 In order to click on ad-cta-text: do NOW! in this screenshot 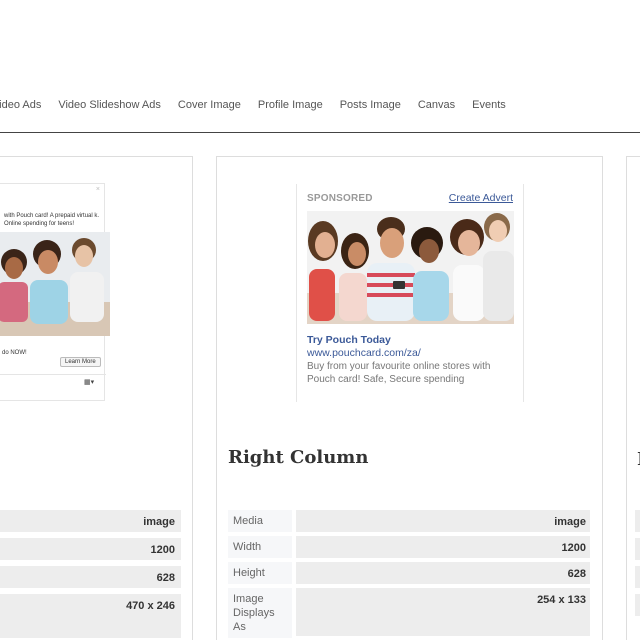, I will do `click(14, 353)`.